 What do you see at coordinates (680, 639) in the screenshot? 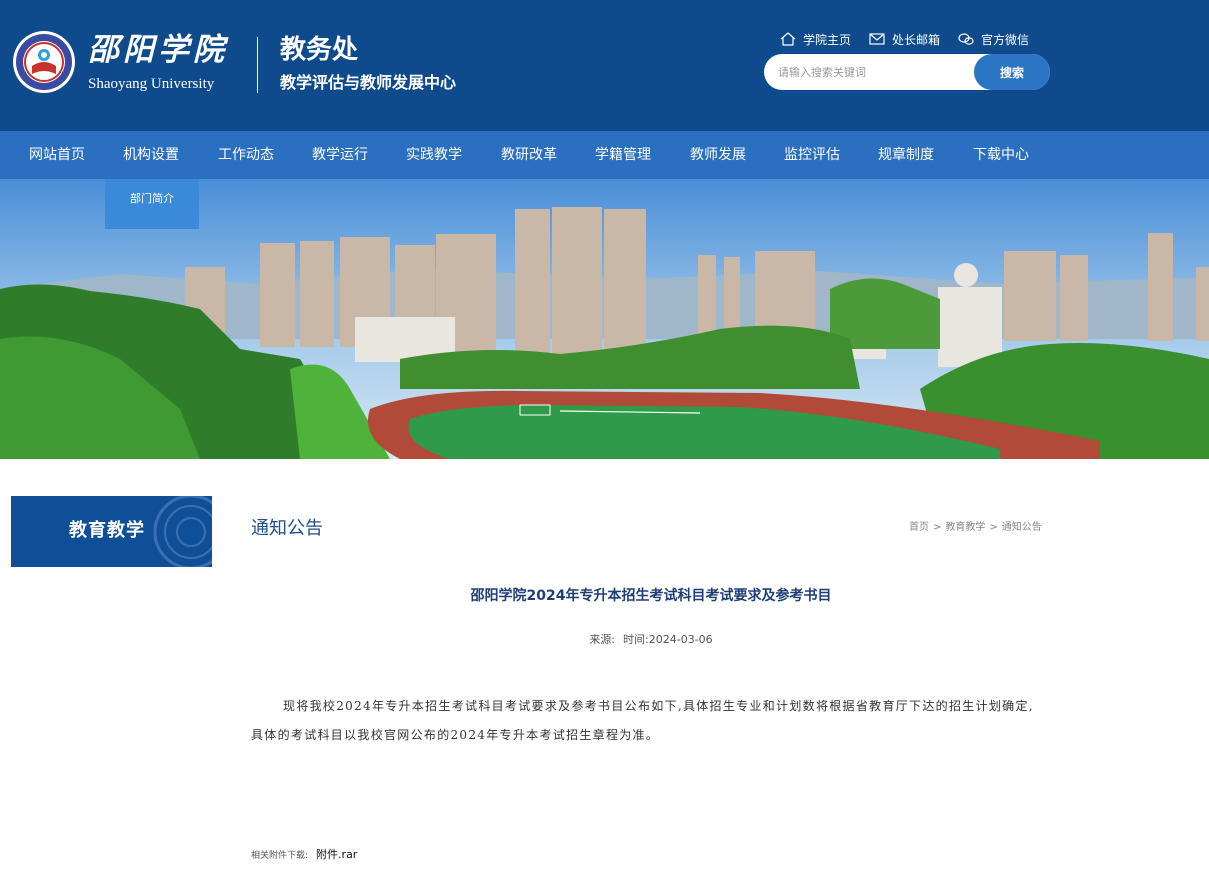
I see `article-date: 2024-03-06` at bounding box center [680, 639].